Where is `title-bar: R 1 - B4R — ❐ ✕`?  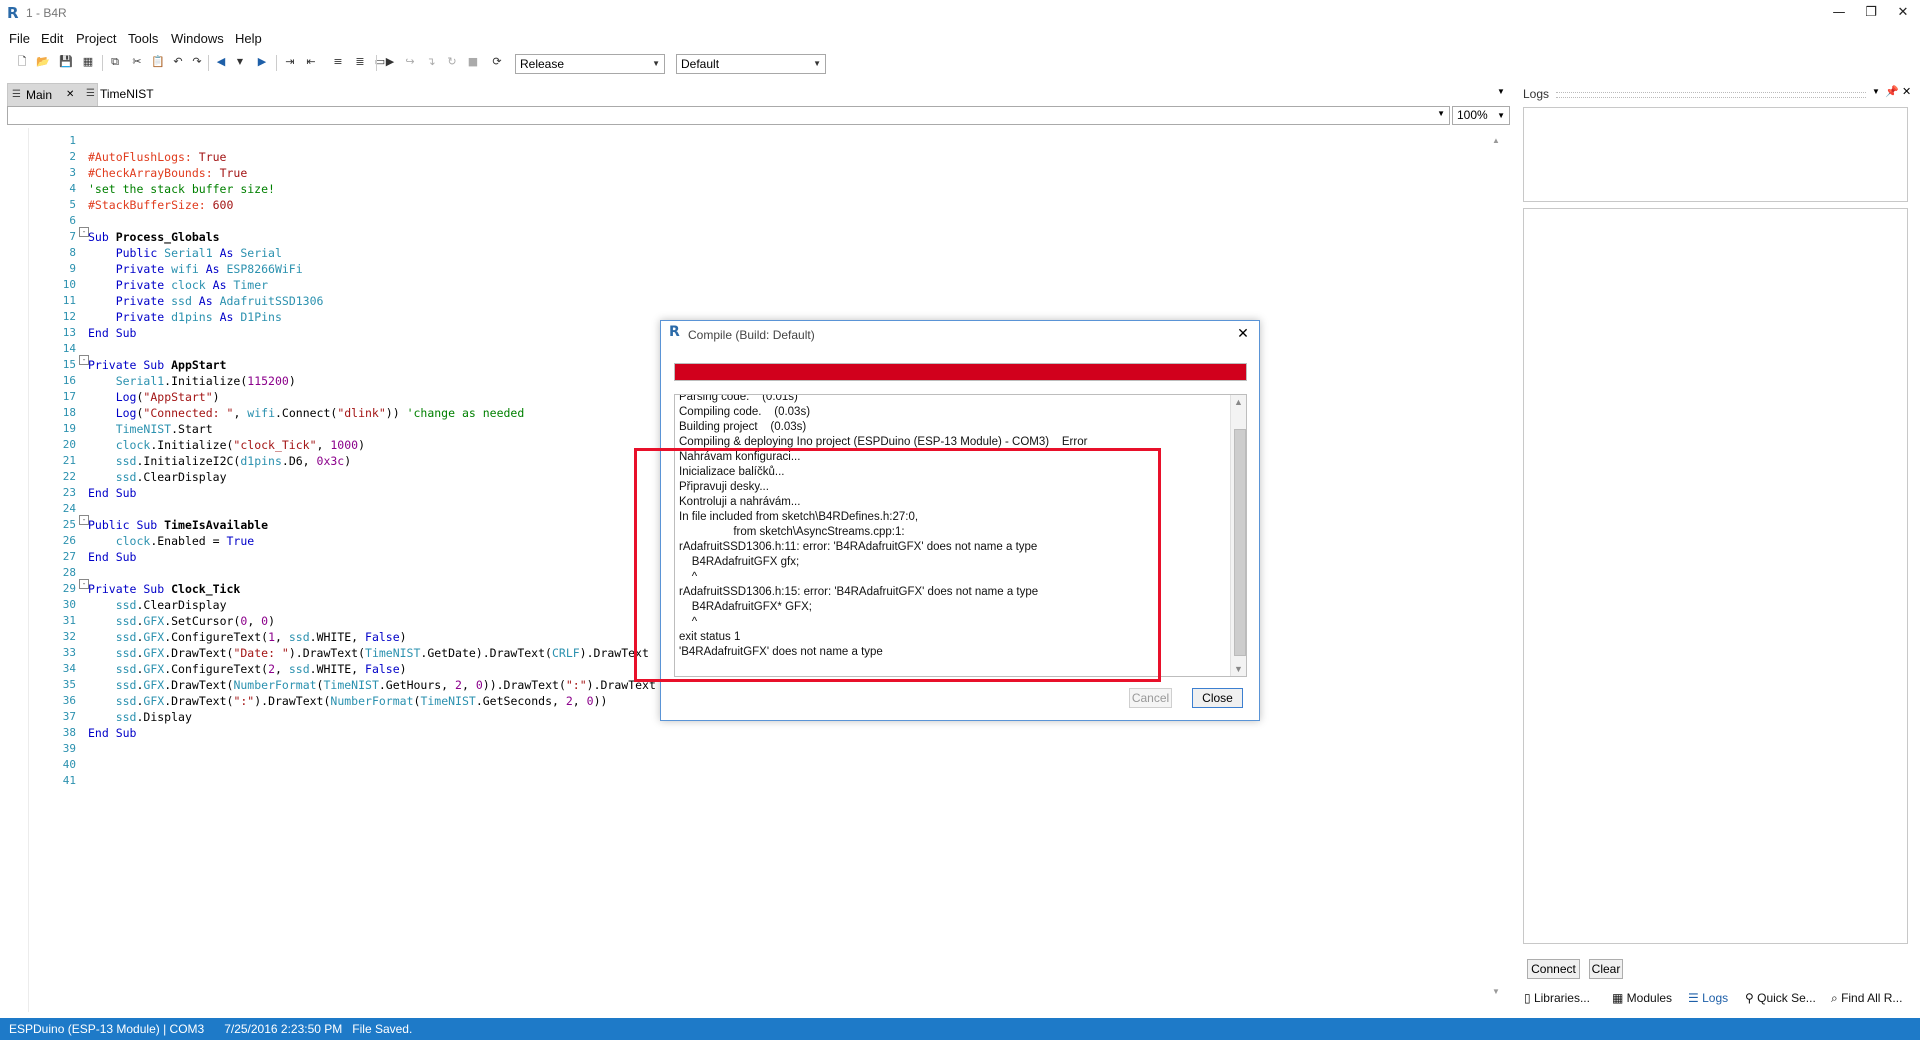
title-bar: R 1 - B4R — ❐ ✕ is located at coordinates (960, 14).